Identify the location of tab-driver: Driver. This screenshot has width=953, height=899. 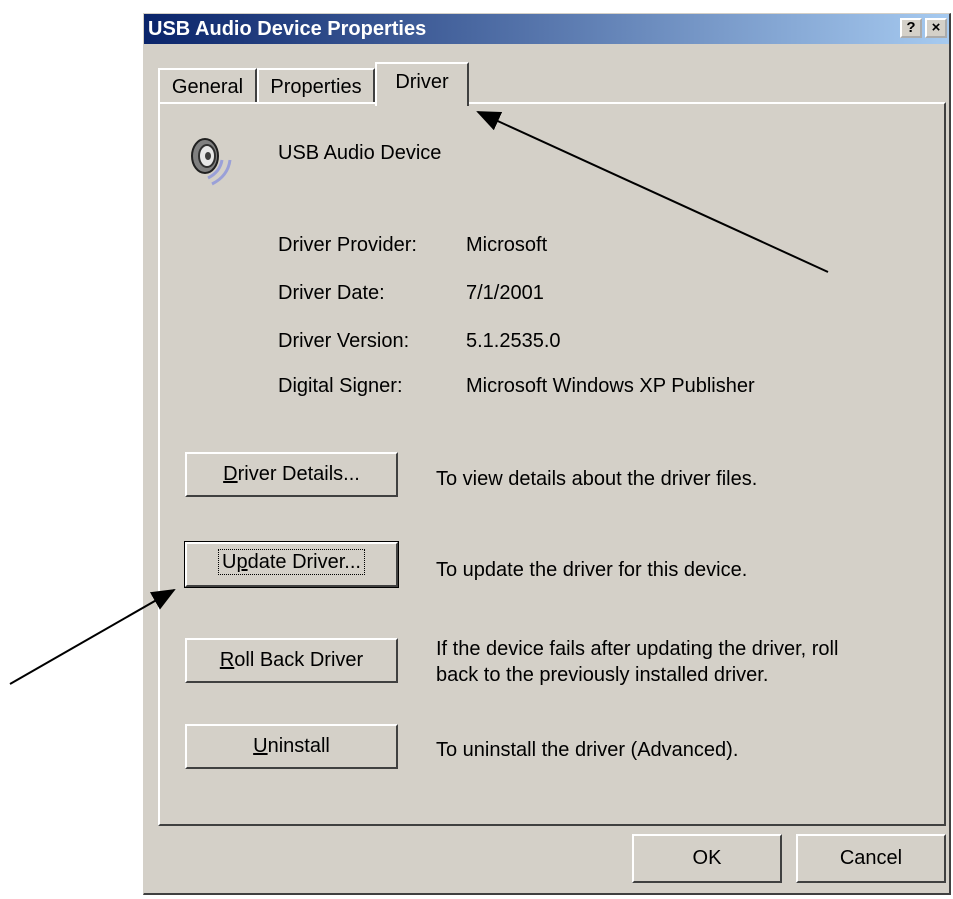
(422, 84).